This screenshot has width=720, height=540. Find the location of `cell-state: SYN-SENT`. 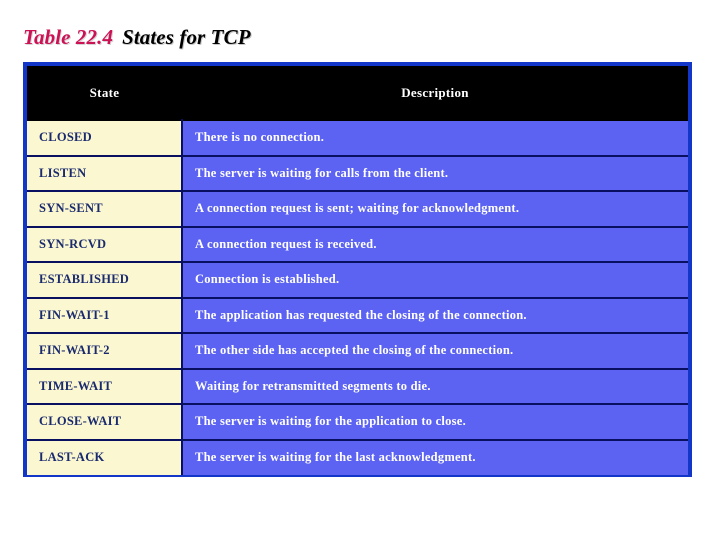

cell-state: SYN-SENT is located at coordinates (105, 208).